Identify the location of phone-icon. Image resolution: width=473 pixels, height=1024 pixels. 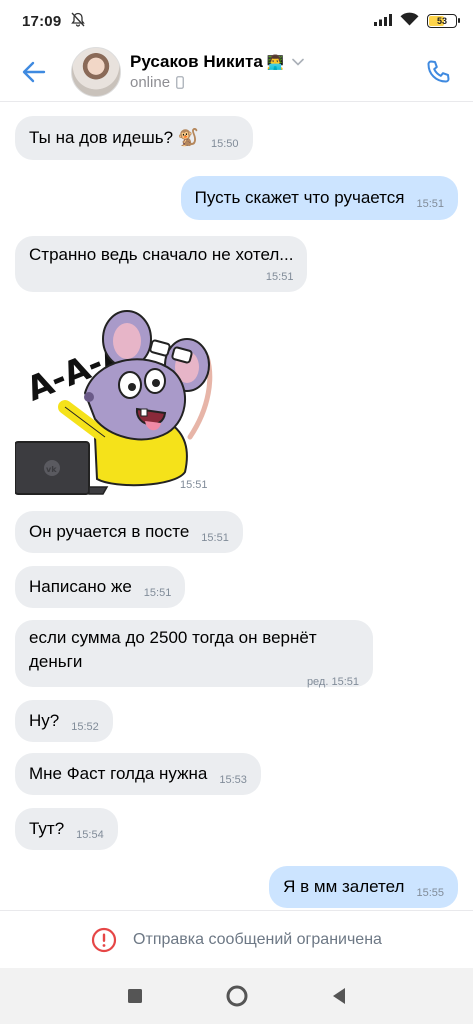
(438, 71).